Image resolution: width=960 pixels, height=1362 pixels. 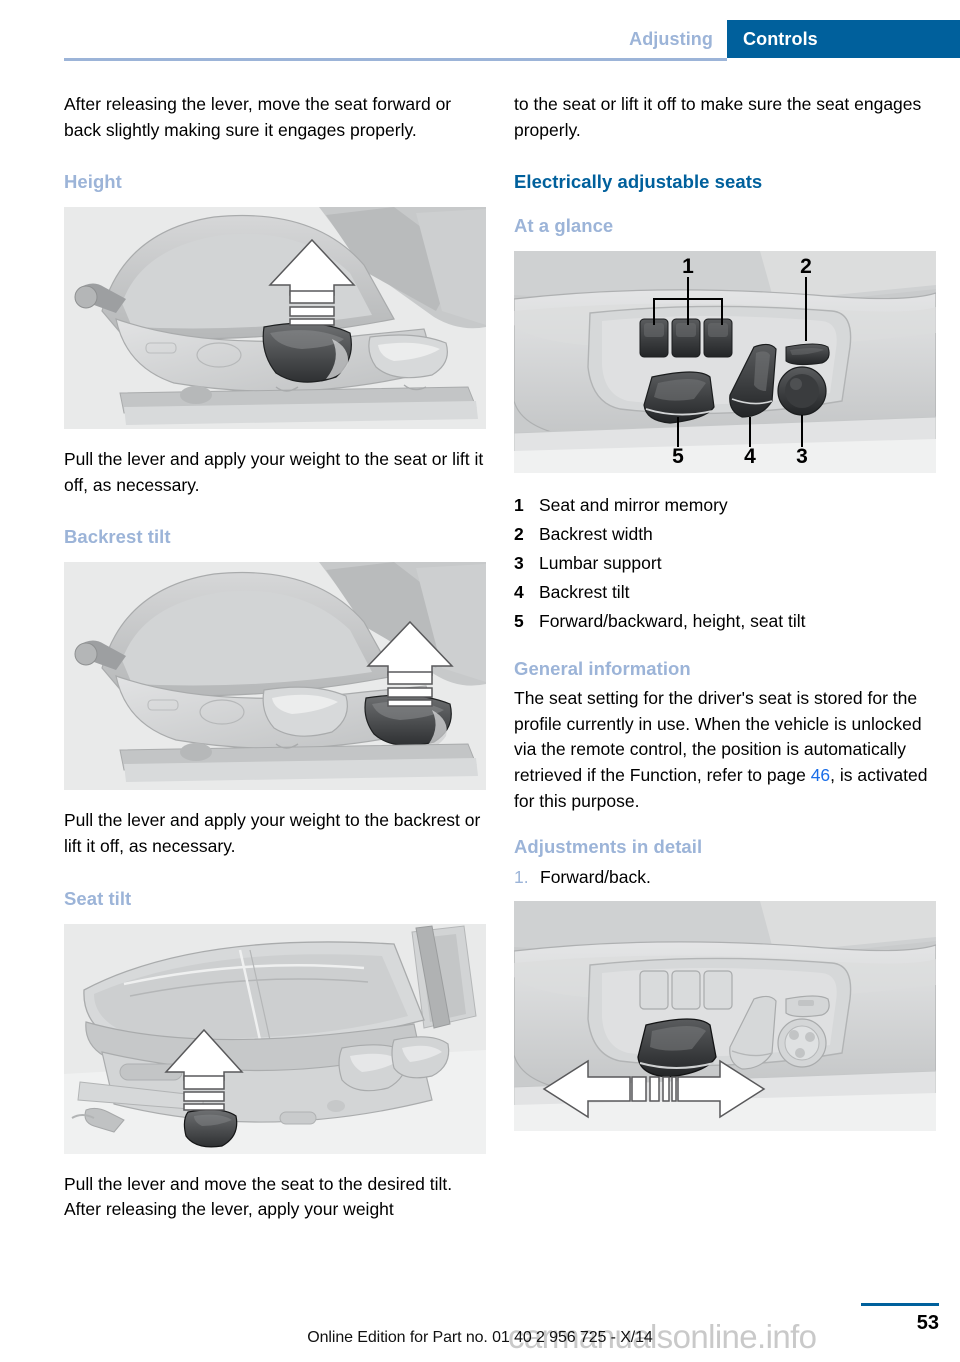 What do you see at coordinates (688, 266) in the screenshot?
I see `svg-text: 1` at bounding box center [688, 266].